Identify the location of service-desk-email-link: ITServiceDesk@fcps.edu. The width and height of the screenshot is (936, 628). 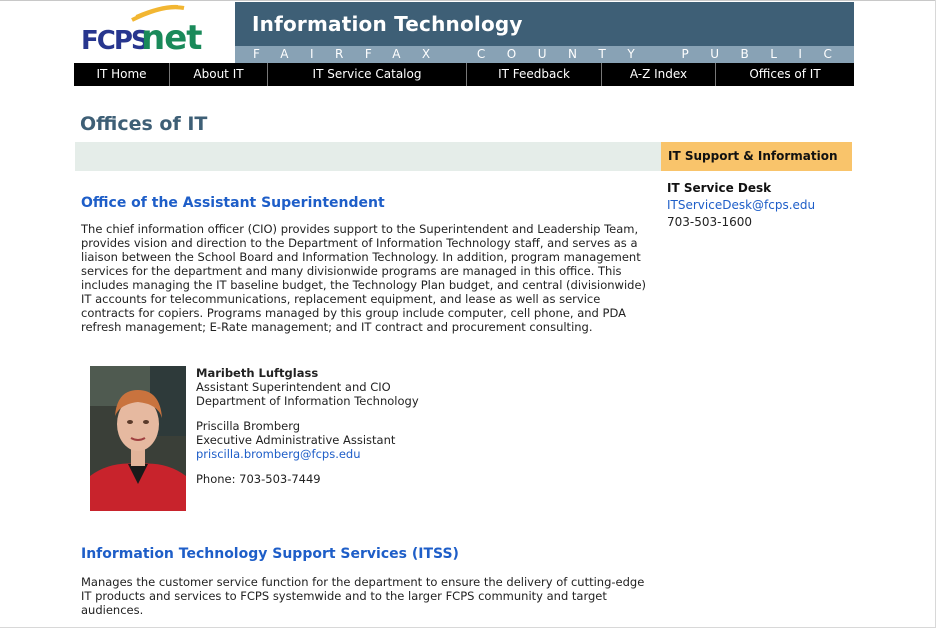
(741, 205).